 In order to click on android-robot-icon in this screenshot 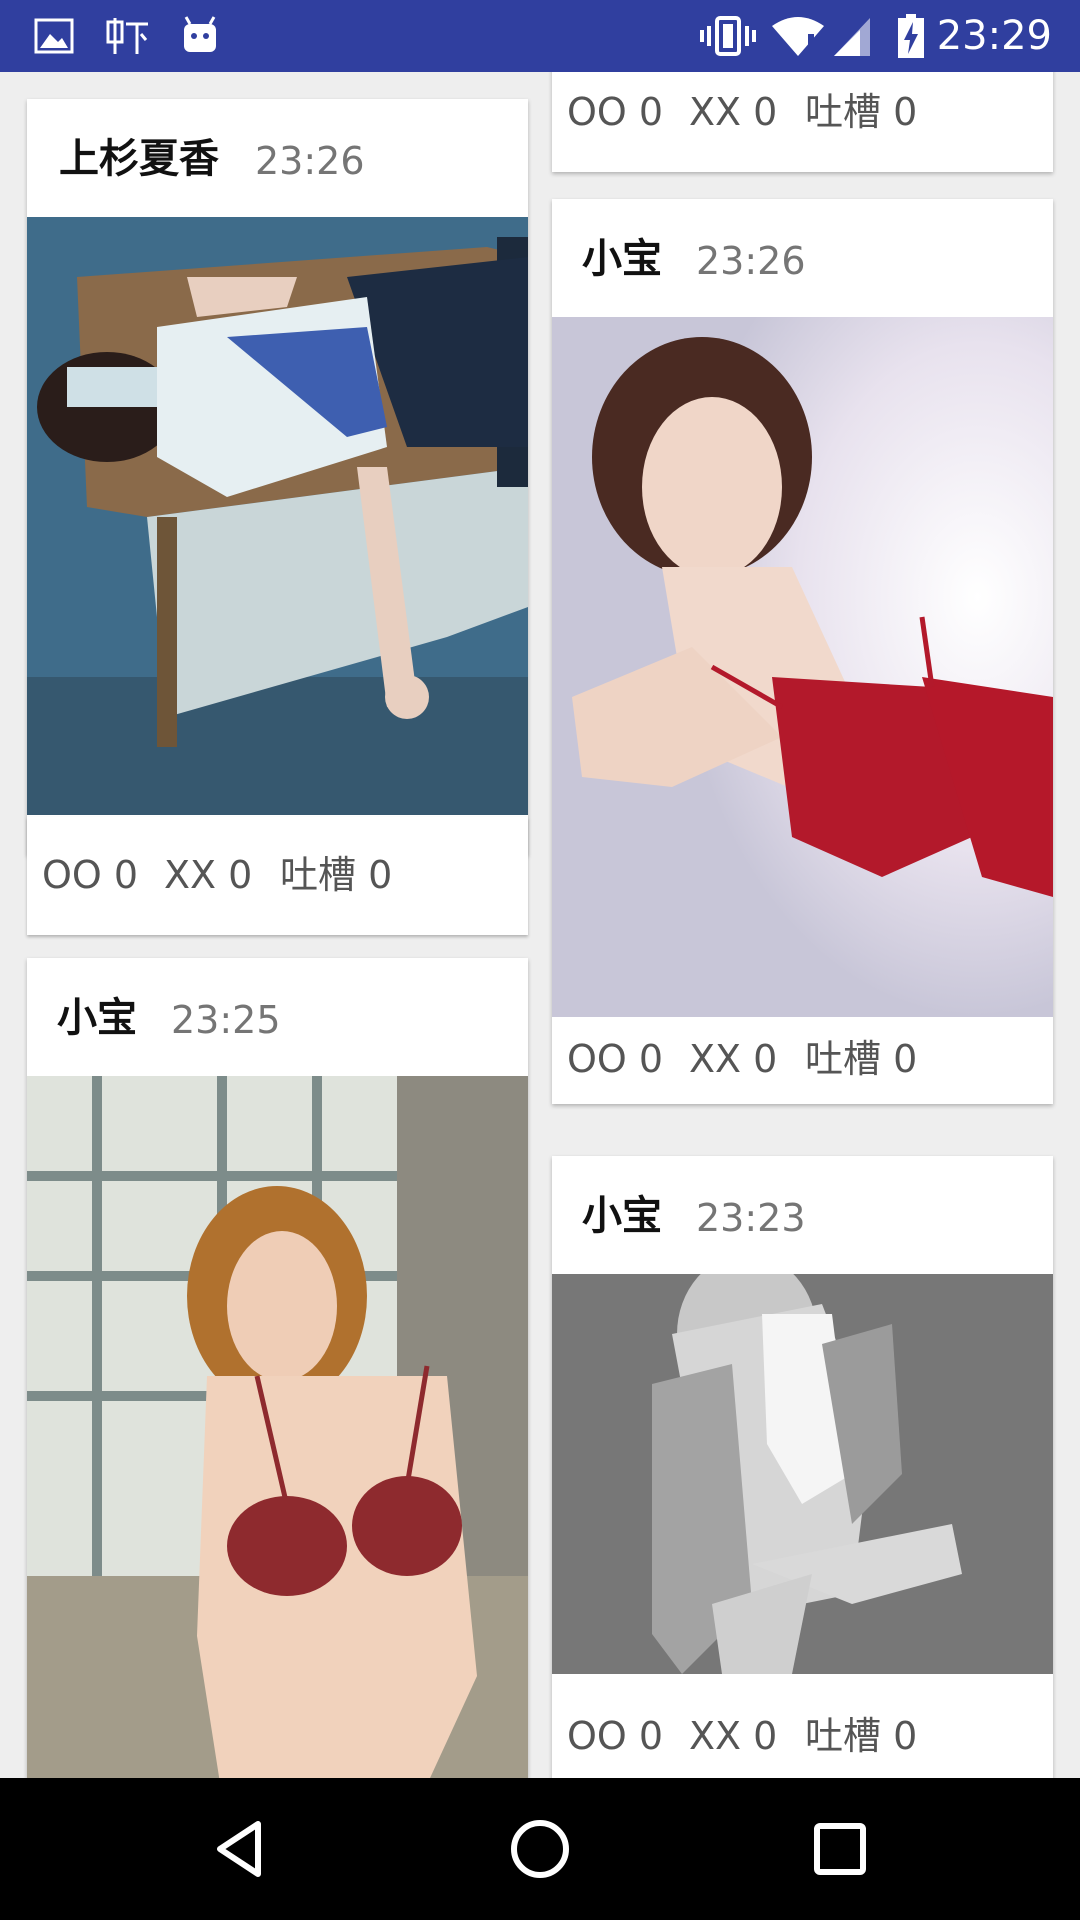, I will do `click(200, 34)`.